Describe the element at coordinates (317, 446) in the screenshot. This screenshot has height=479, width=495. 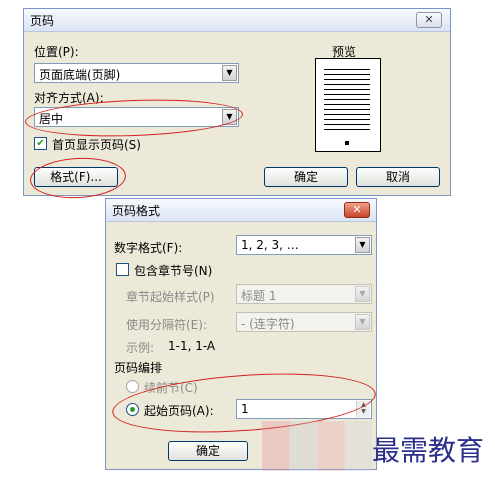
I see `watermark-pattern` at that location.